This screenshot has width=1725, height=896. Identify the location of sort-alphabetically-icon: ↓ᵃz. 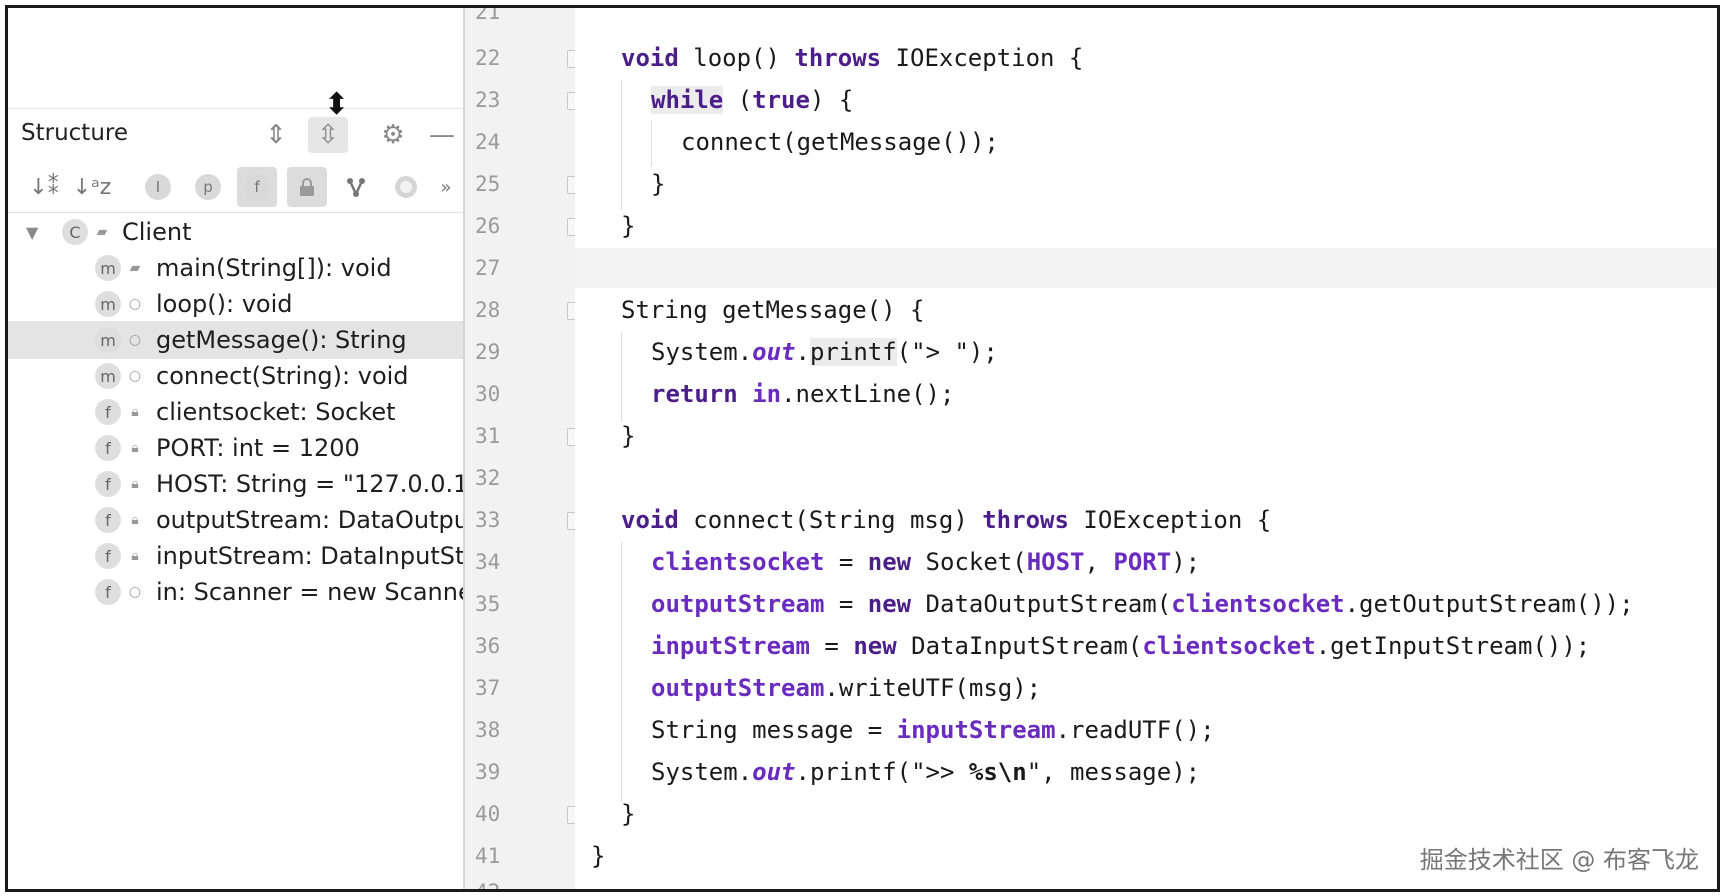
(92, 187).